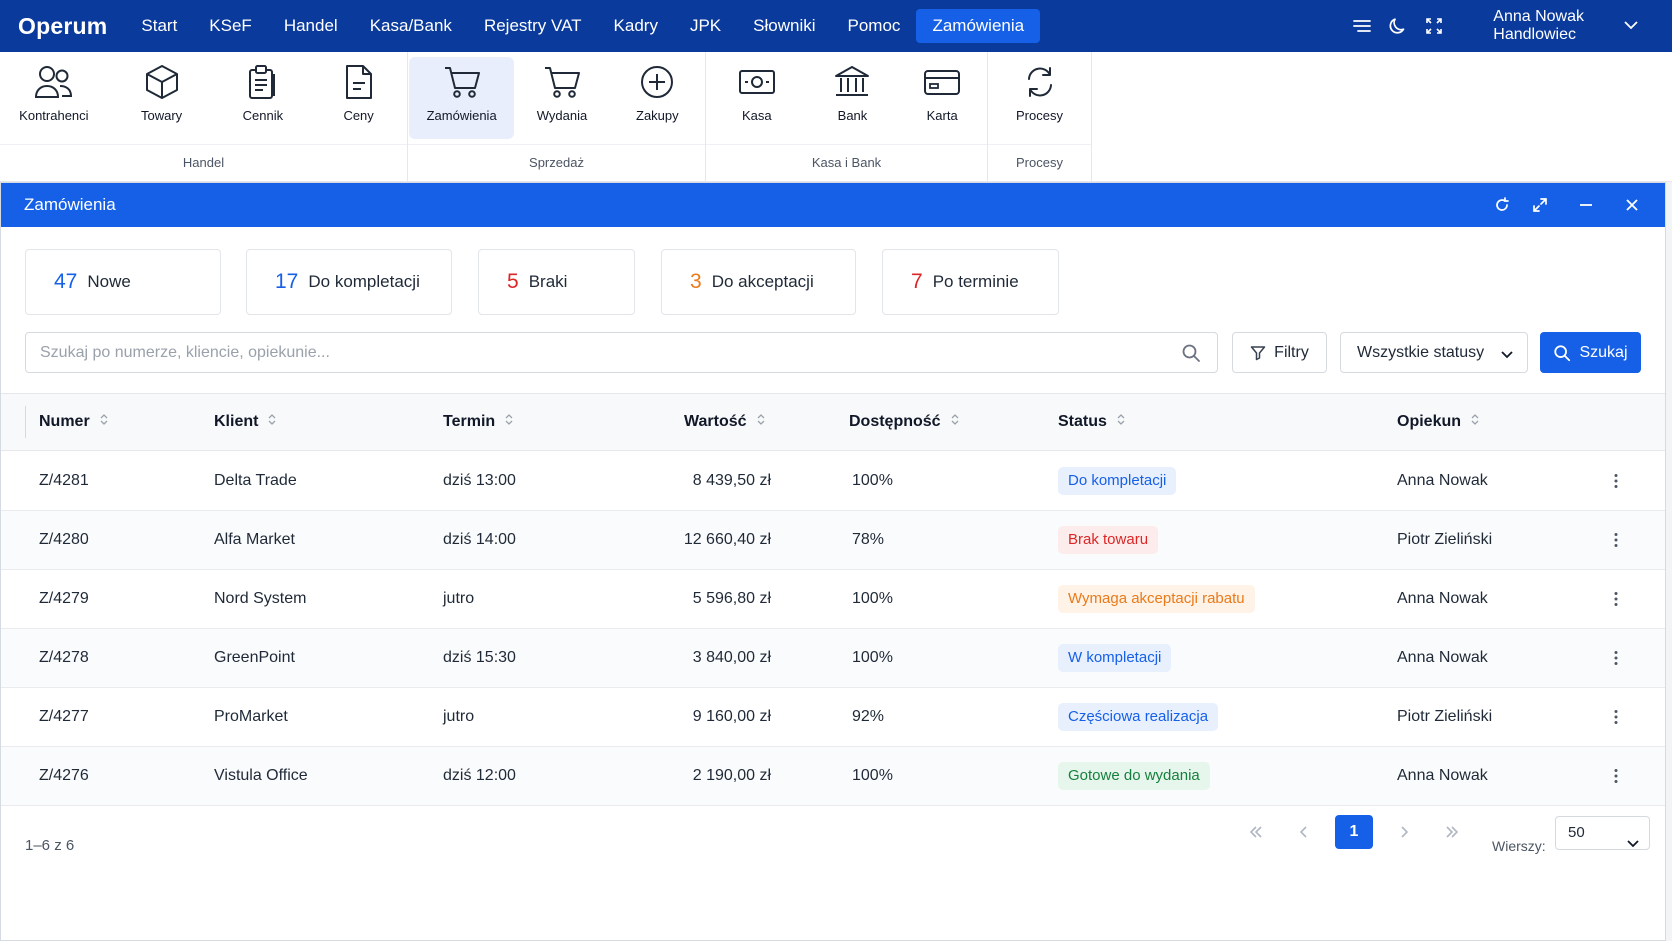 The height and width of the screenshot is (941, 1672). What do you see at coordinates (533, 26) in the screenshot?
I see `menu-item-rejestry-vat: Rejestry VAT` at bounding box center [533, 26].